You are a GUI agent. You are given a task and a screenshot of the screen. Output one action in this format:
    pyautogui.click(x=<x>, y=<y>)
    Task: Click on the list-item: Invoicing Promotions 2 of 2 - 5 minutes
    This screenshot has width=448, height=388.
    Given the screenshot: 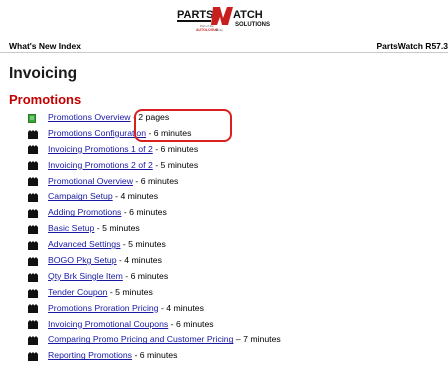 What is the action you would take?
    pyautogui.click(x=154, y=166)
    